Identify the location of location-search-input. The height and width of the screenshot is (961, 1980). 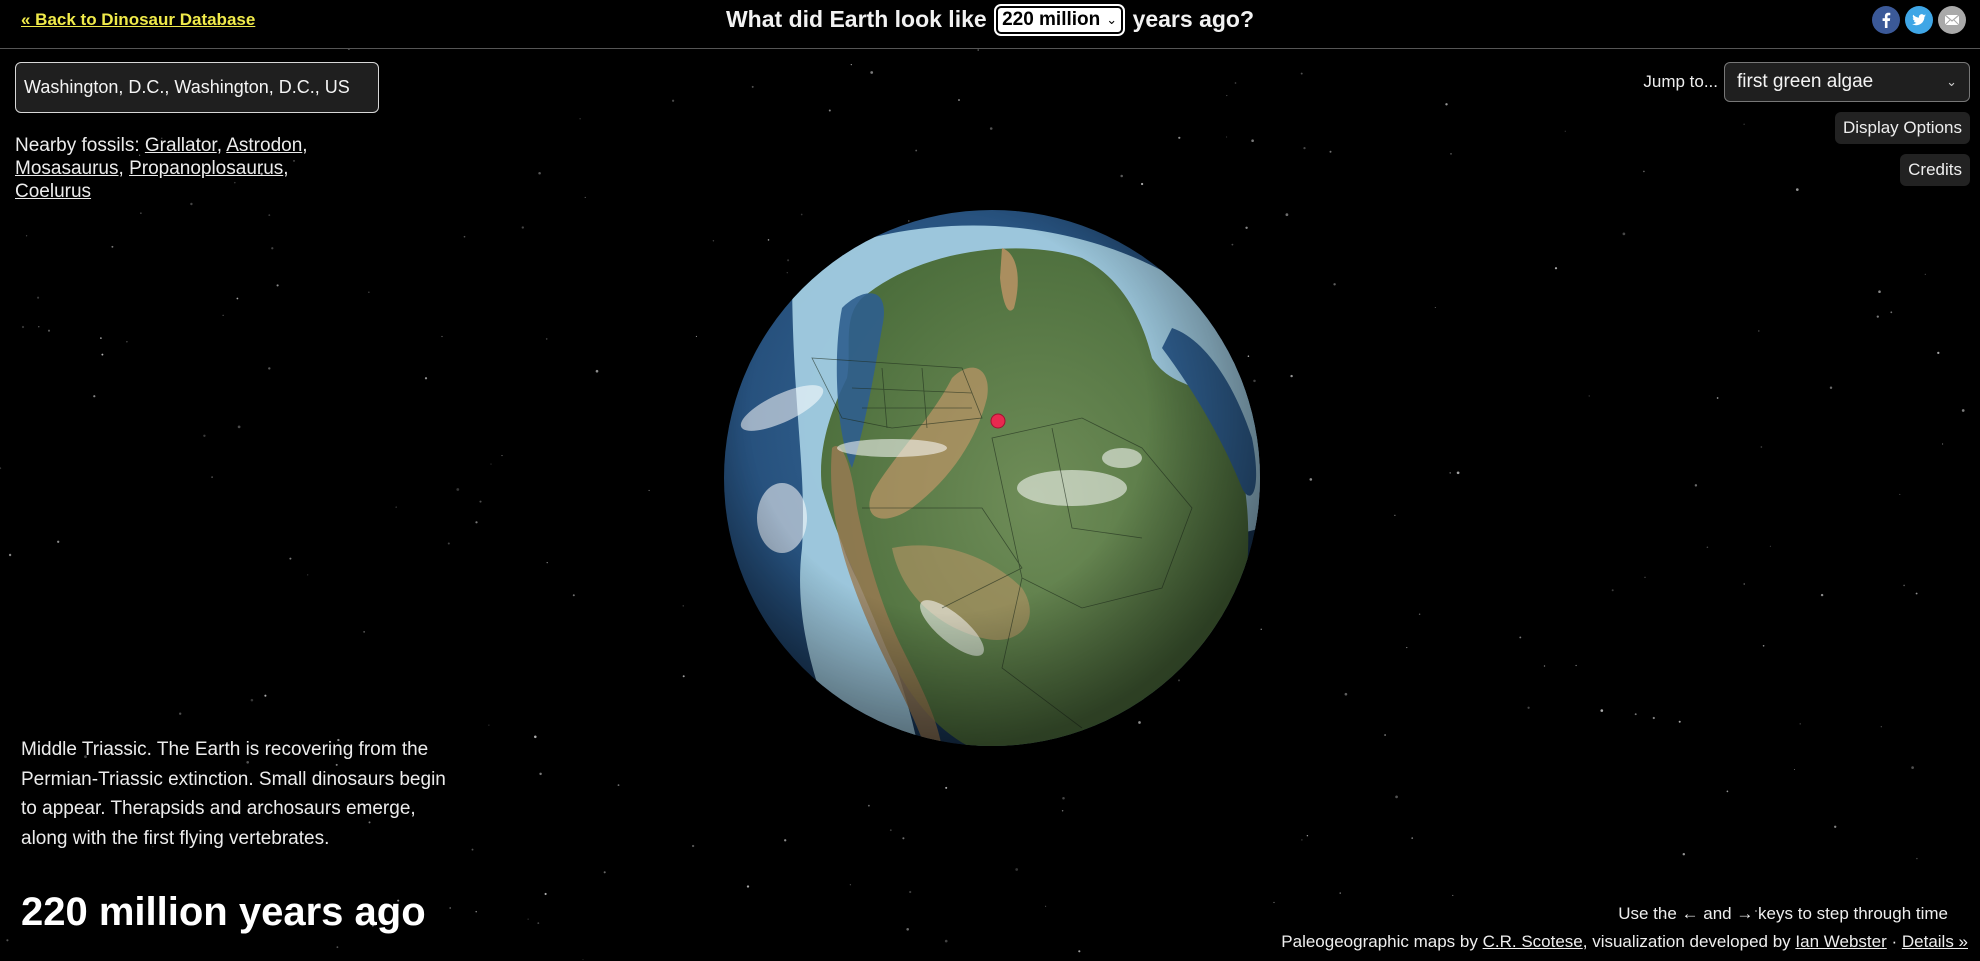
(197, 87).